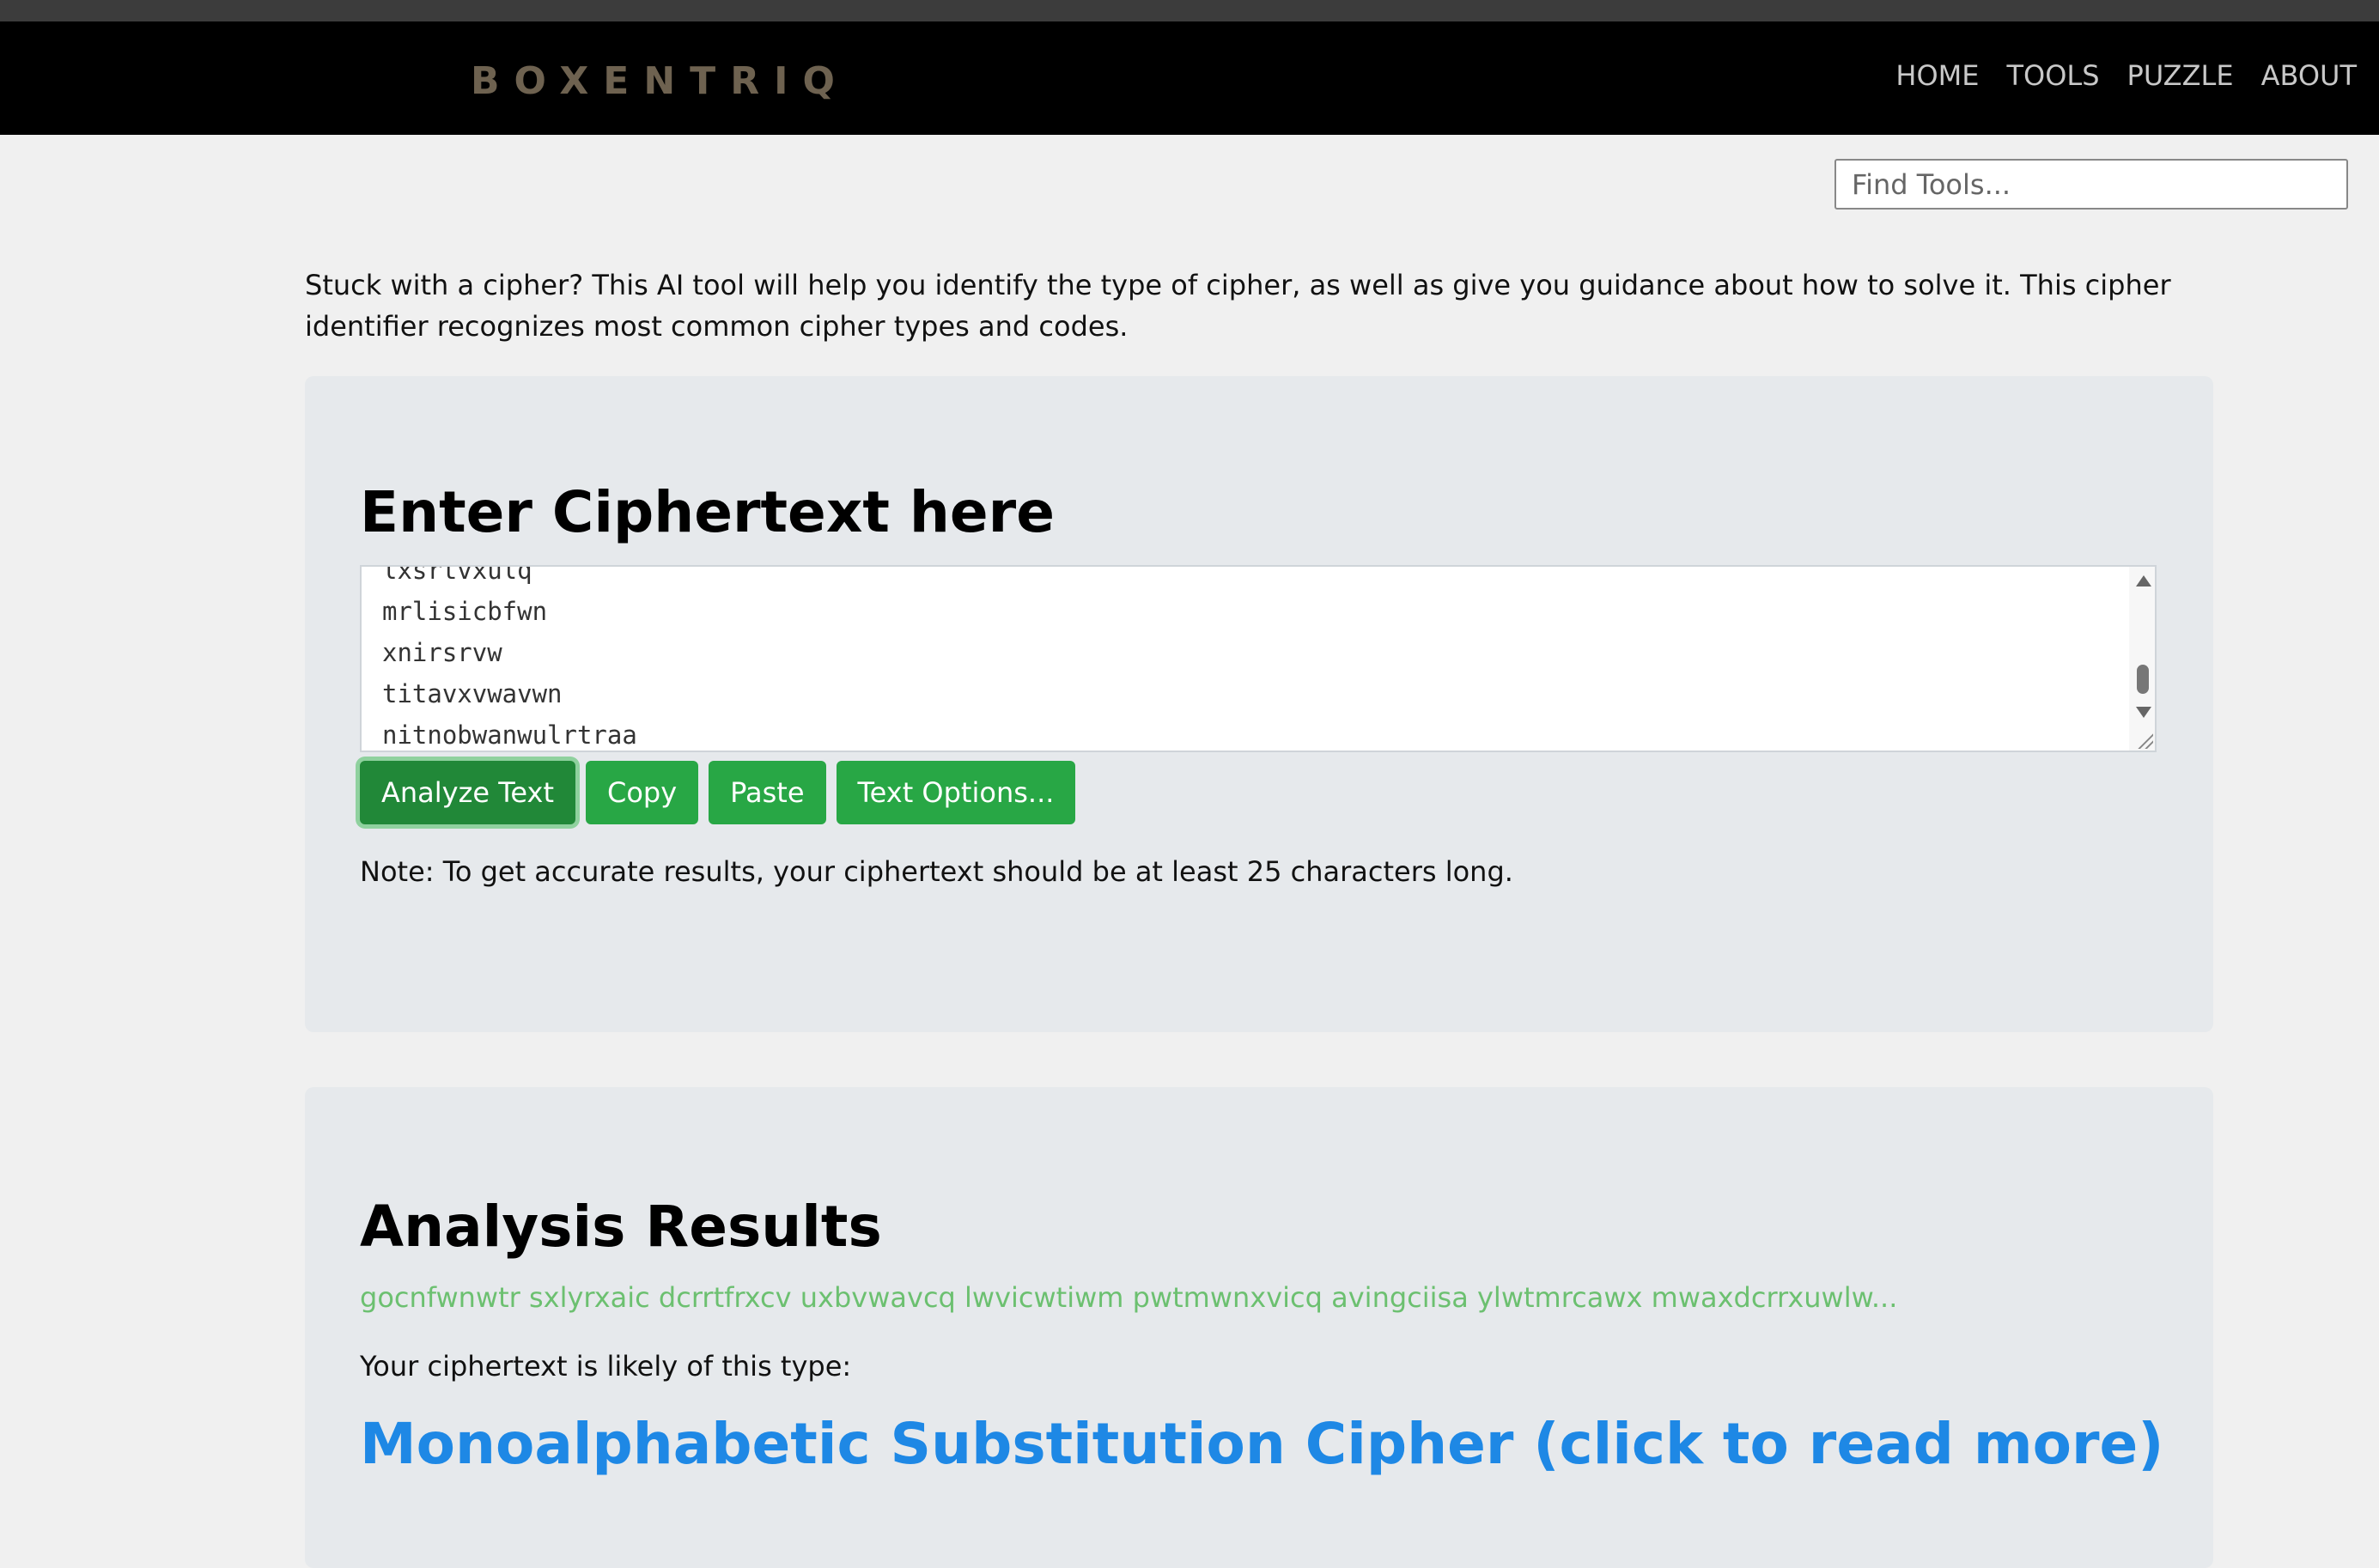 The width and height of the screenshot is (2379, 1568). I want to click on likely-type-label: Your ciphertext is likely of this type:, so click(606, 1366).